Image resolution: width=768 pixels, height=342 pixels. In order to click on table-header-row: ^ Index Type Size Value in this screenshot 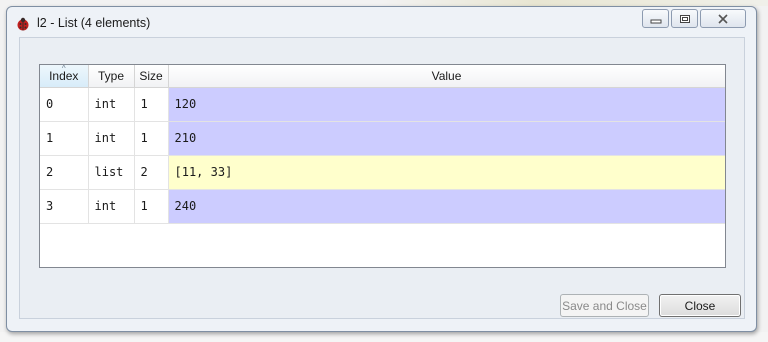, I will do `click(382, 76)`.